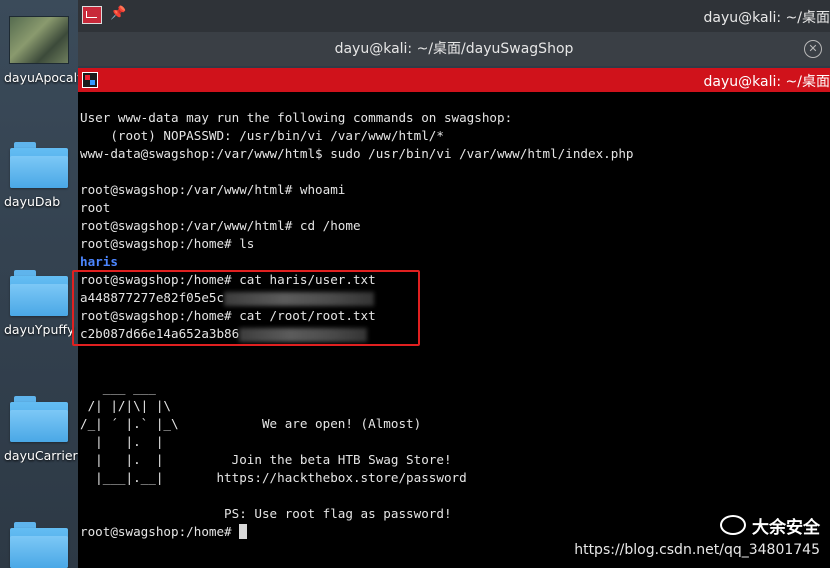 This screenshot has width=830, height=568. Describe the element at coordinates (266, 459) in the screenshot. I see `terminal-line: | |. | Join the beta HTB Swag Store!` at that location.